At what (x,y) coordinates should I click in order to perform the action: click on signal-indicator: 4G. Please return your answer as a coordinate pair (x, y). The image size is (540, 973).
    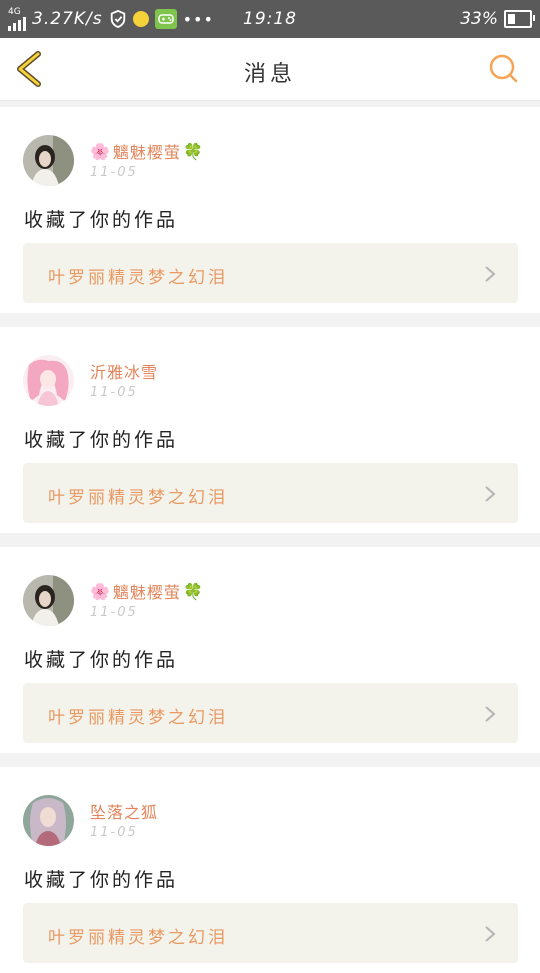
    Looking at the image, I should click on (17, 18).